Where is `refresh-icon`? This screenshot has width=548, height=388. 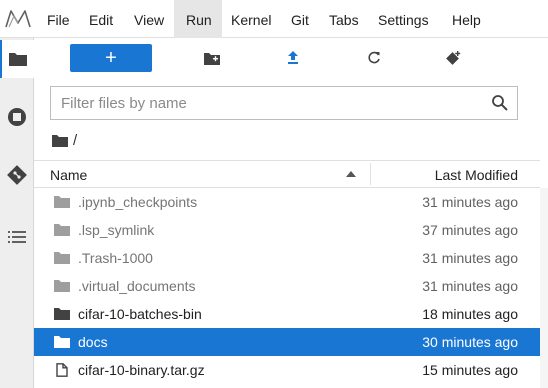
refresh-icon is located at coordinates (374, 57).